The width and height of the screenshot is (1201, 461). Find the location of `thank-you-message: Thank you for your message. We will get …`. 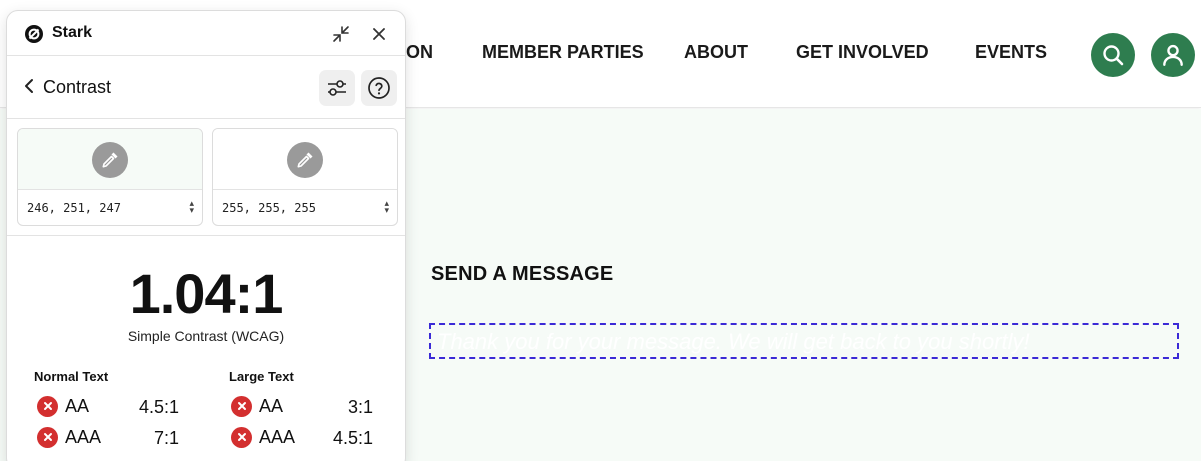

thank-you-message: Thank you for your message. We will get … is located at coordinates (804, 341).